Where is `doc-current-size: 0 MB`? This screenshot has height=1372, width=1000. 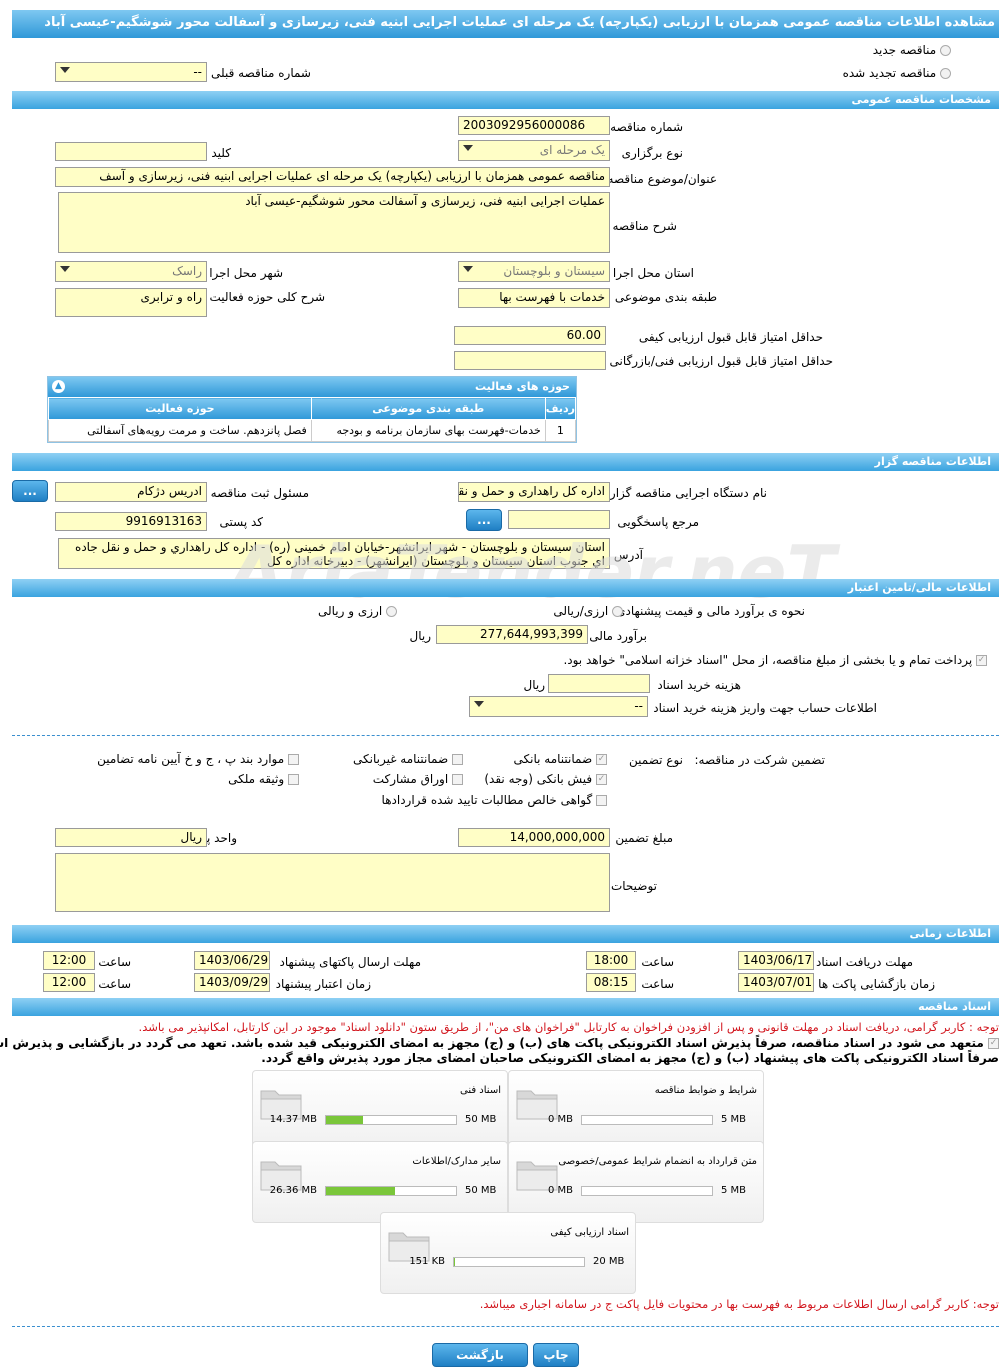 doc-current-size: 0 MB is located at coordinates (561, 1190).